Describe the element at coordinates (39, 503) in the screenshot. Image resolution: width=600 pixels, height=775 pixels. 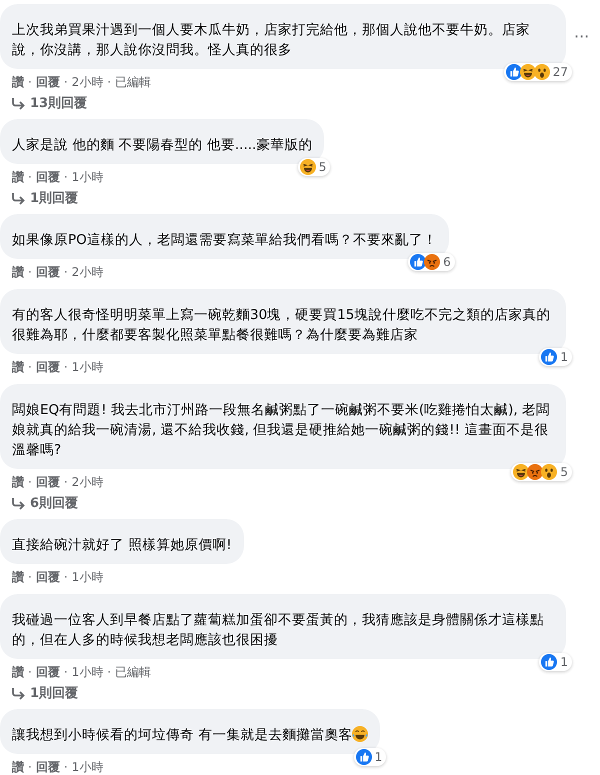
I see `view-replies-link: 6則回覆` at that location.